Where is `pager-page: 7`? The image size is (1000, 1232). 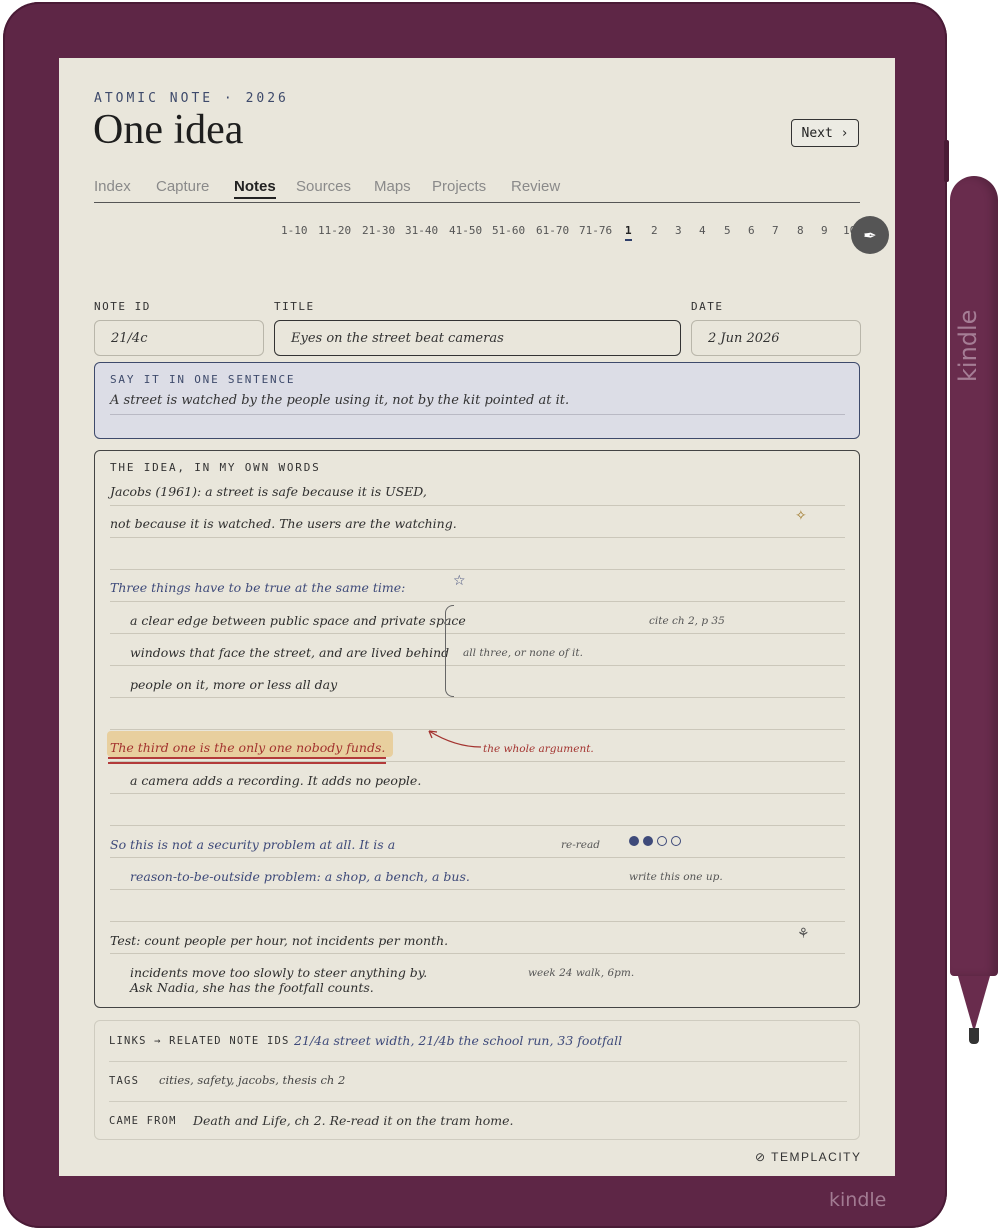
pager-page: 7 is located at coordinates (775, 230).